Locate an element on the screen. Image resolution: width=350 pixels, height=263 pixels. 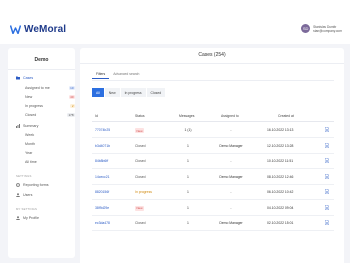
logo-icon is located at coordinates (15, 29).